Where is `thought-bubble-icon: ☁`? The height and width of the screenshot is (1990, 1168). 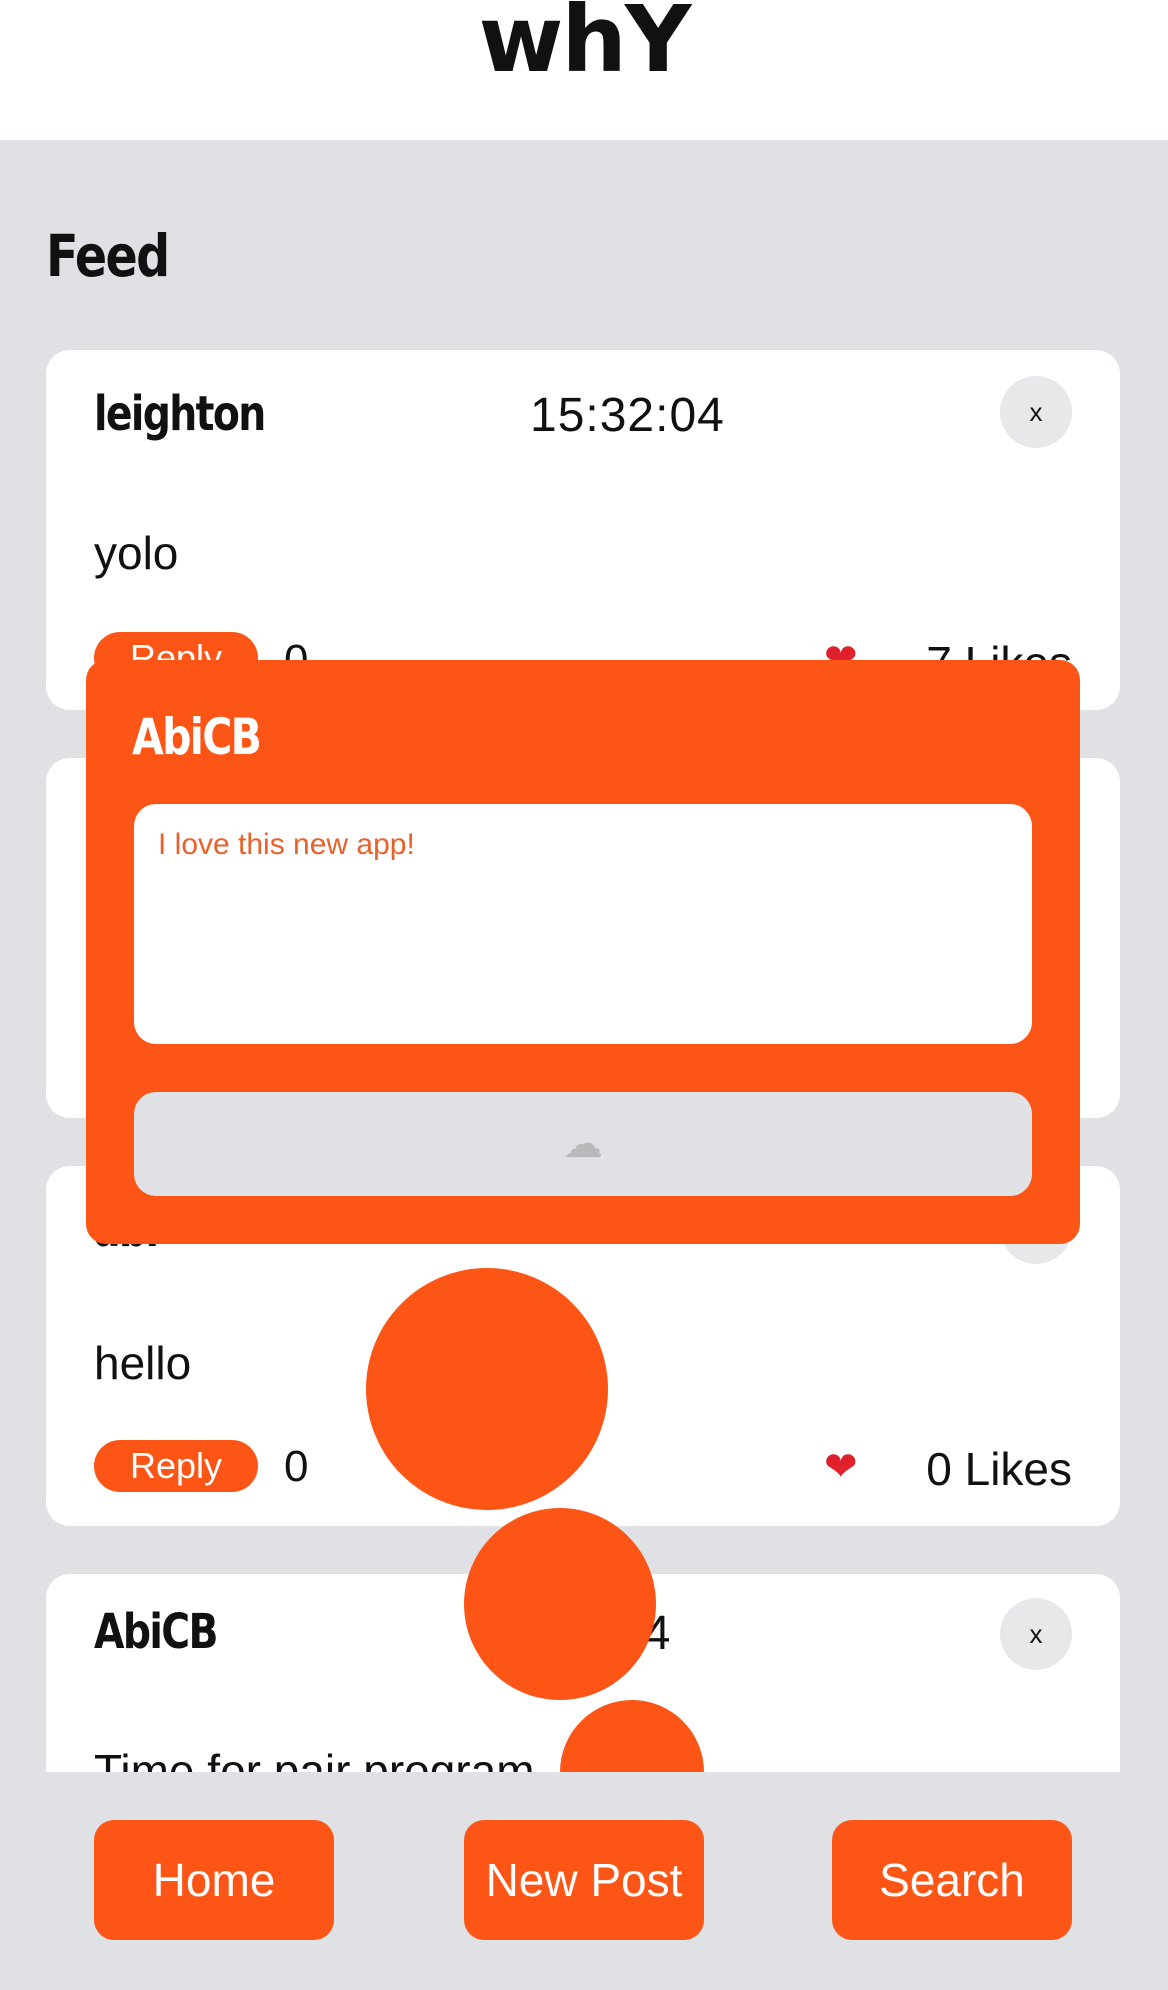
thought-bubble-icon: ☁ is located at coordinates (583, 1144).